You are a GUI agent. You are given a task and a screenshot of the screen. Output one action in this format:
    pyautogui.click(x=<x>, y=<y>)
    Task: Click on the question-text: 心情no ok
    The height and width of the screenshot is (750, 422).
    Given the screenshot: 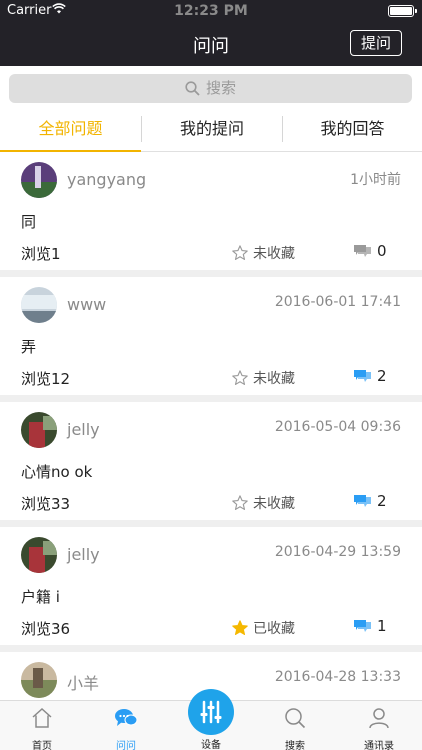 What is the action you would take?
    pyautogui.click(x=56, y=471)
    